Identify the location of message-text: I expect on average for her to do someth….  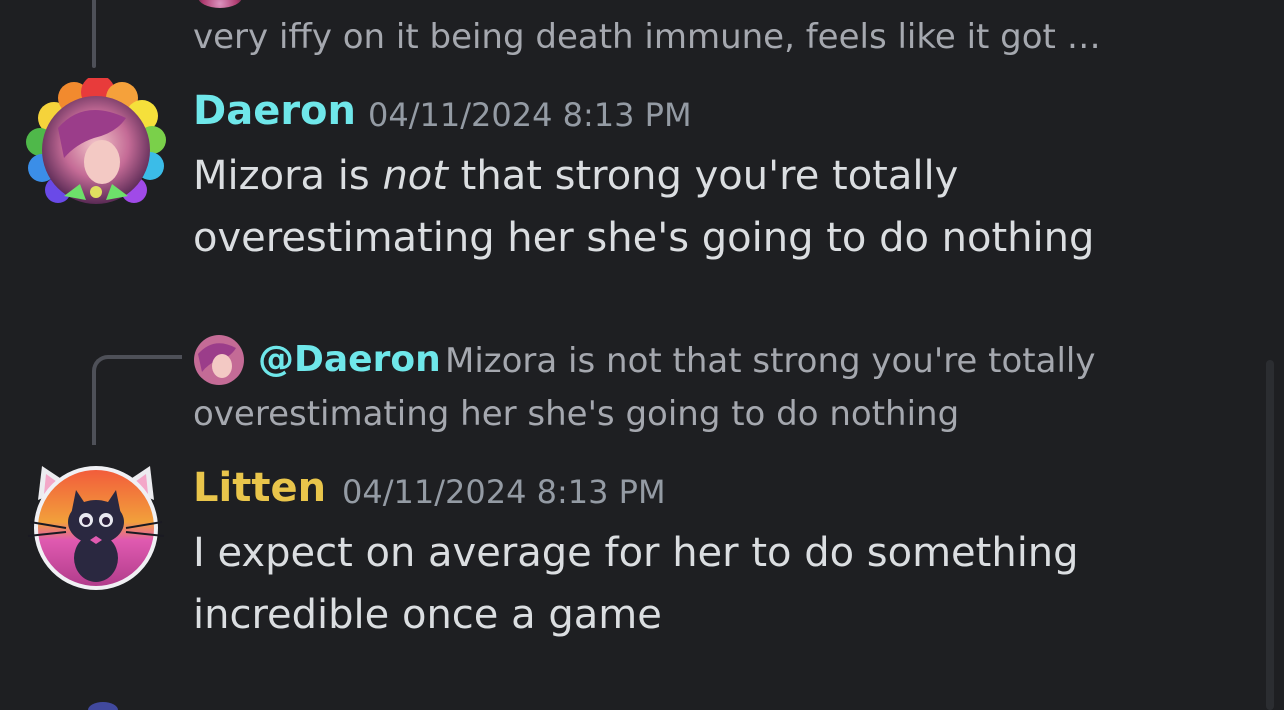
(636, 553).